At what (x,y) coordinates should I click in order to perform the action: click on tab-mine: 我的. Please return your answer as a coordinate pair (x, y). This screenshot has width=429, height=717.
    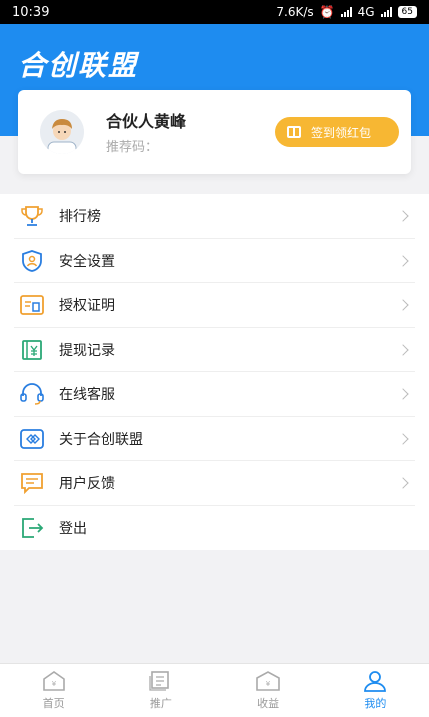
    Looking at the image, I should click on (375, 690).